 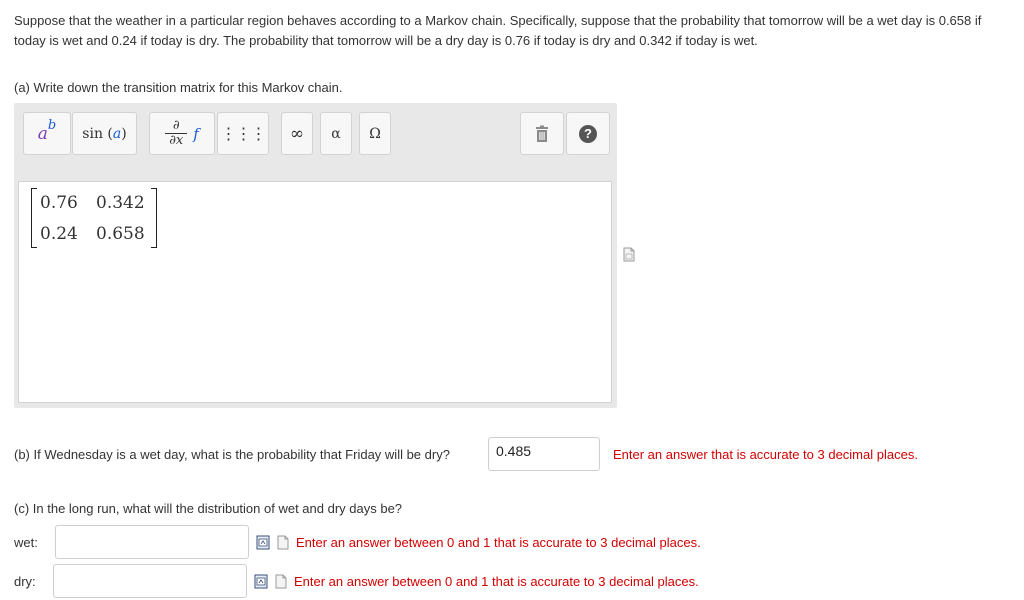 I want to click on wet-answer-input, so click(x=152, y=542).